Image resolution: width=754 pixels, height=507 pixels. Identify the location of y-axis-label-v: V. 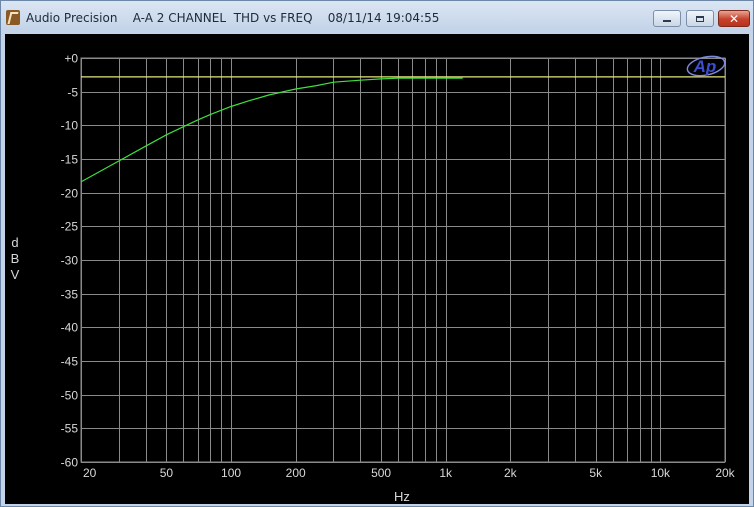
(15, 274).